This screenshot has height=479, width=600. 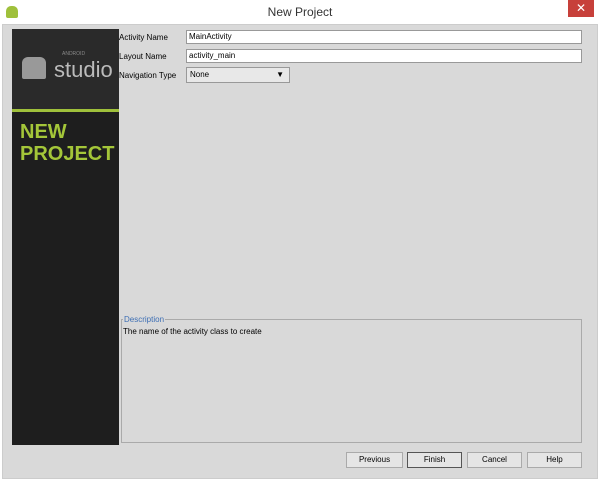 What do you see at coordinates (67, 154) in the screenshot?
I see `heading-line2: PROJECT` at bounding box center [67, 154].